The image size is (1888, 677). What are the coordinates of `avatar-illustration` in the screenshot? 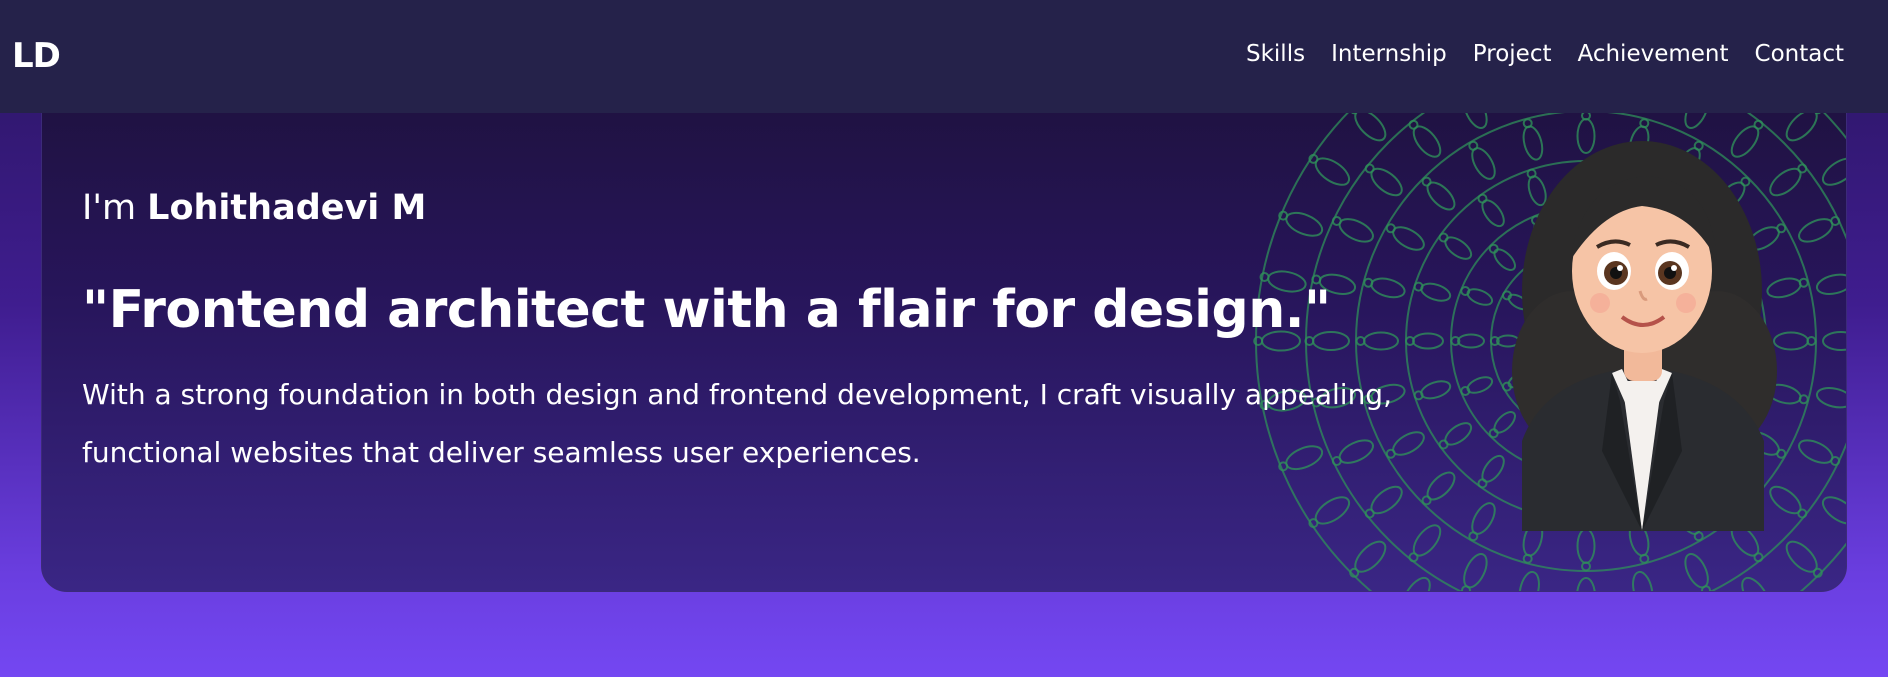 It's located at (1640, 336).